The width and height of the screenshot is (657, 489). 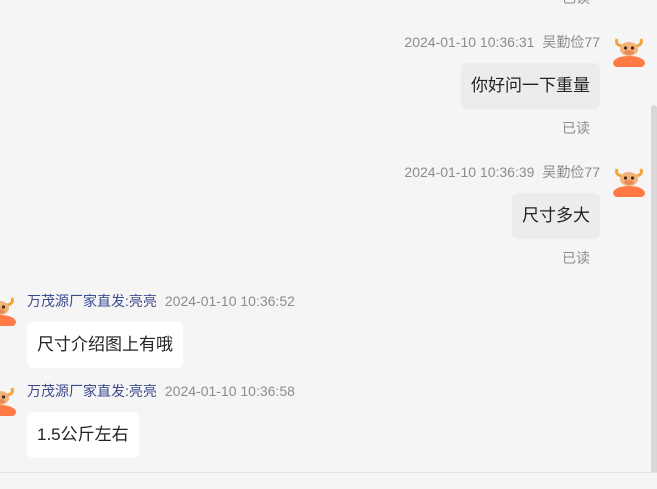 What do you see at coordinates (530, 86) in the screenshot?
I see `message-bubble: 你好问一下重量` at bounding box center [530, 86].